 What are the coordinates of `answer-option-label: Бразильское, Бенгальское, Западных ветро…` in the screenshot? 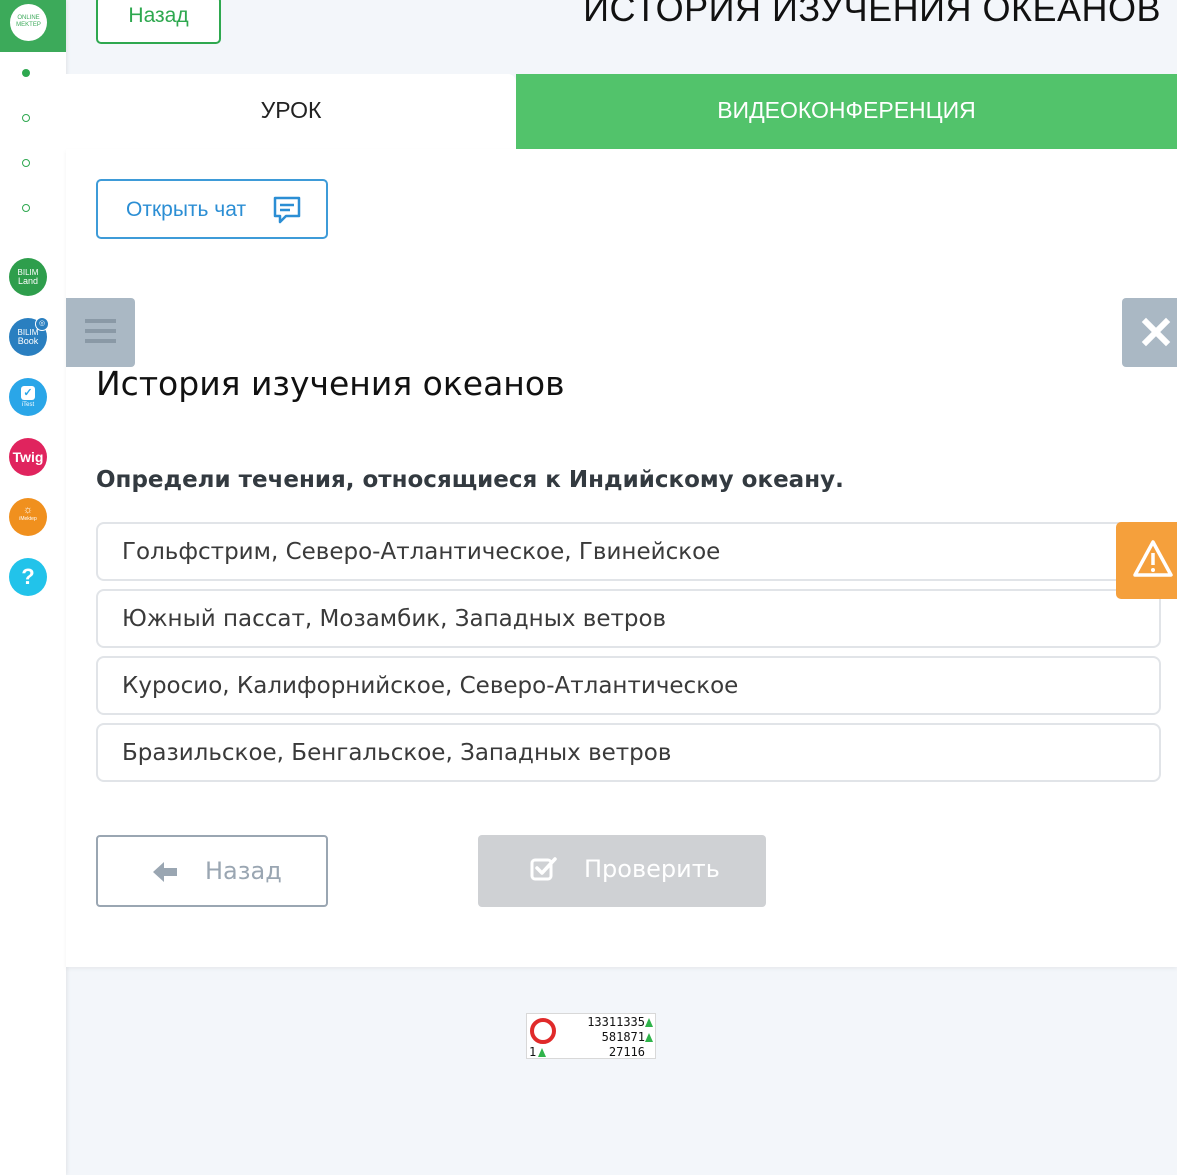 It's located at (397, 753).